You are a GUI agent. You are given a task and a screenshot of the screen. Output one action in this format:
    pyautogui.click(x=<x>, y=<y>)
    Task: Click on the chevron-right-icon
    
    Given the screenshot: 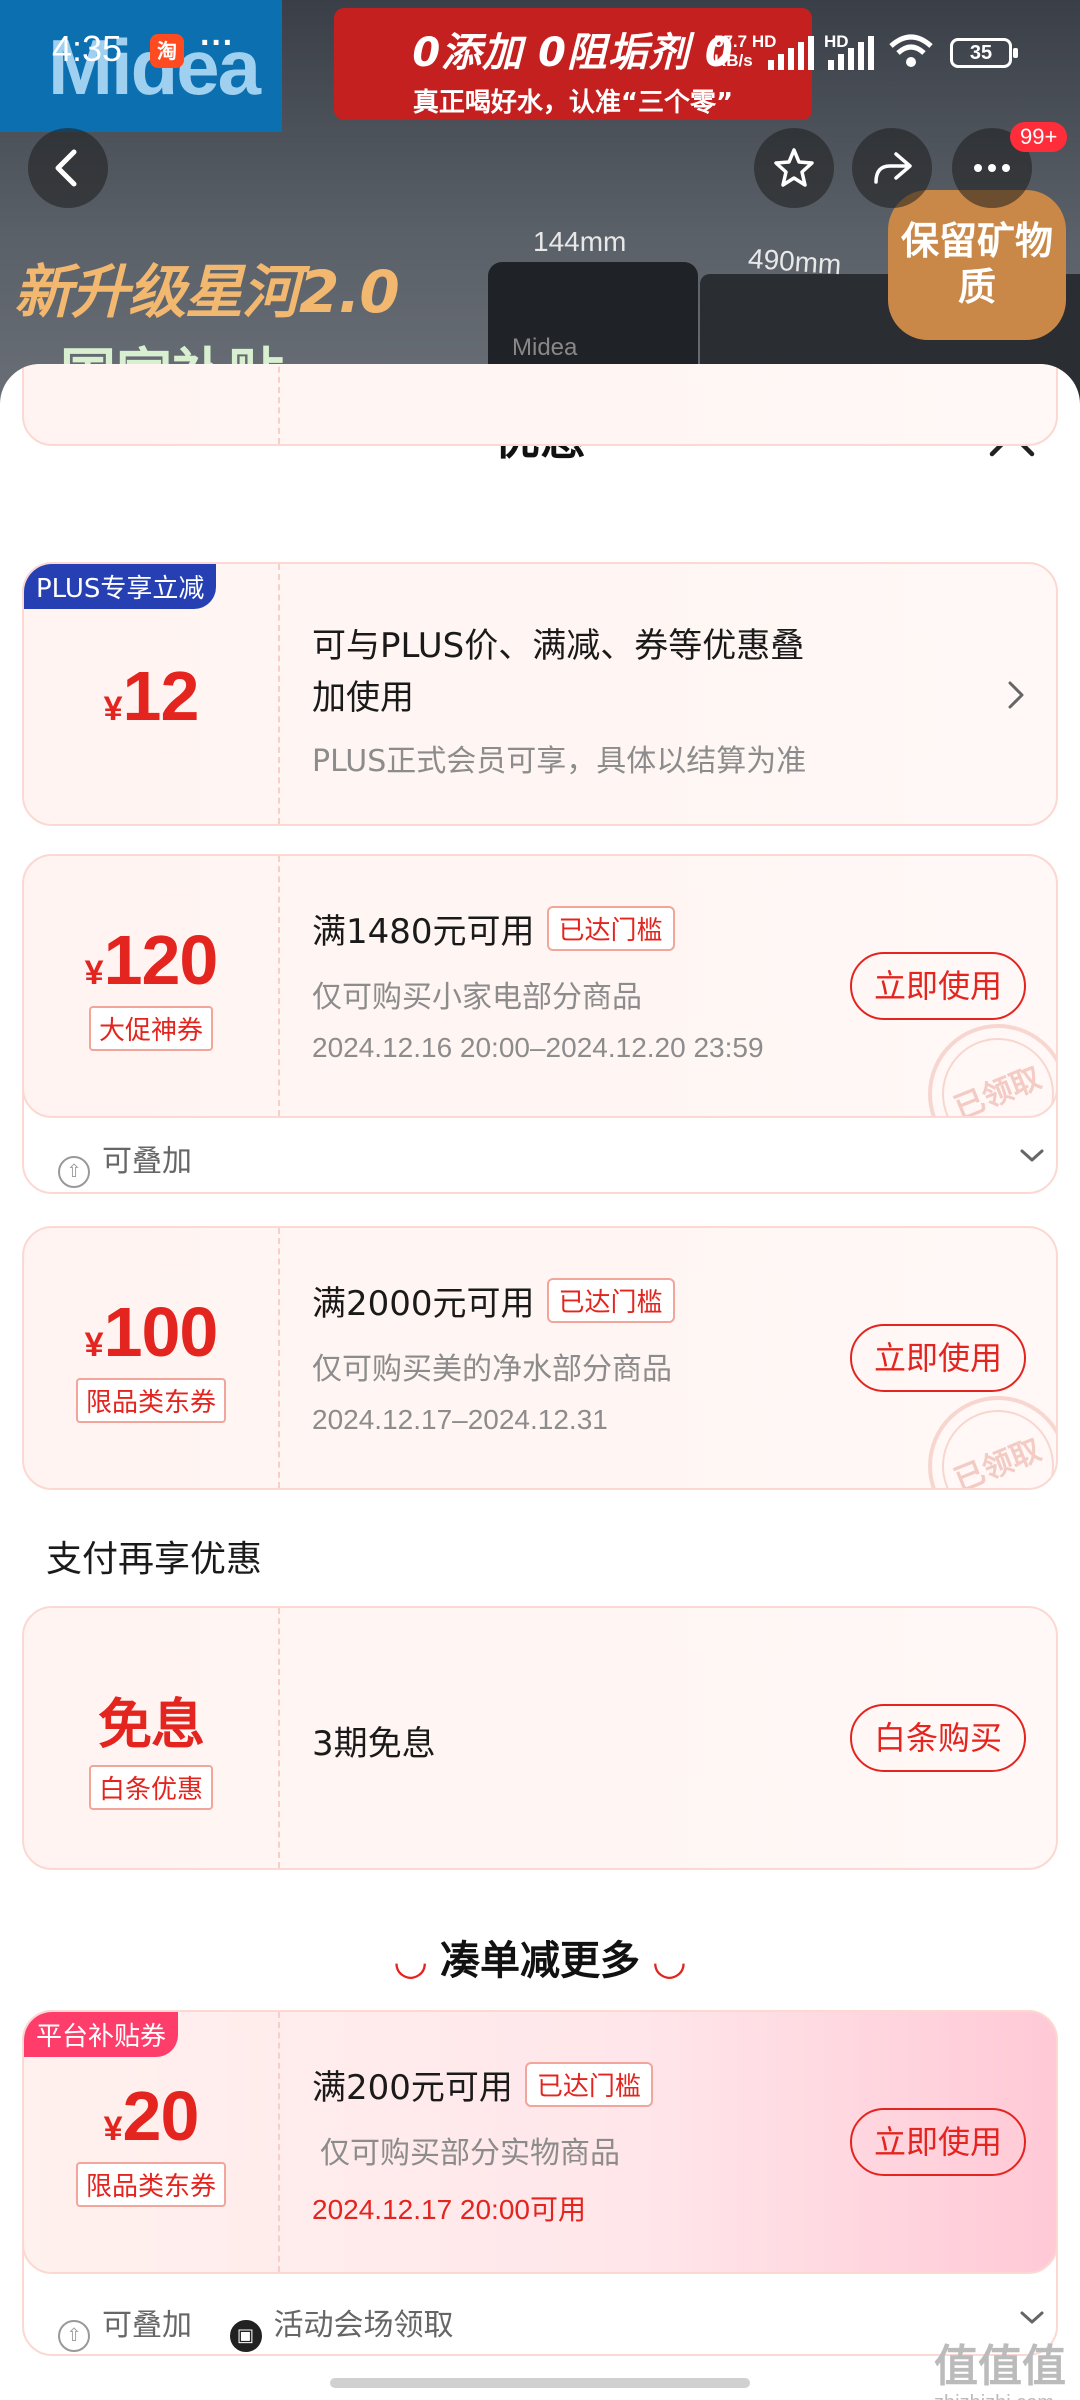 What is the action you would take?
    pyautogui.click(x=1016, y=695)
    